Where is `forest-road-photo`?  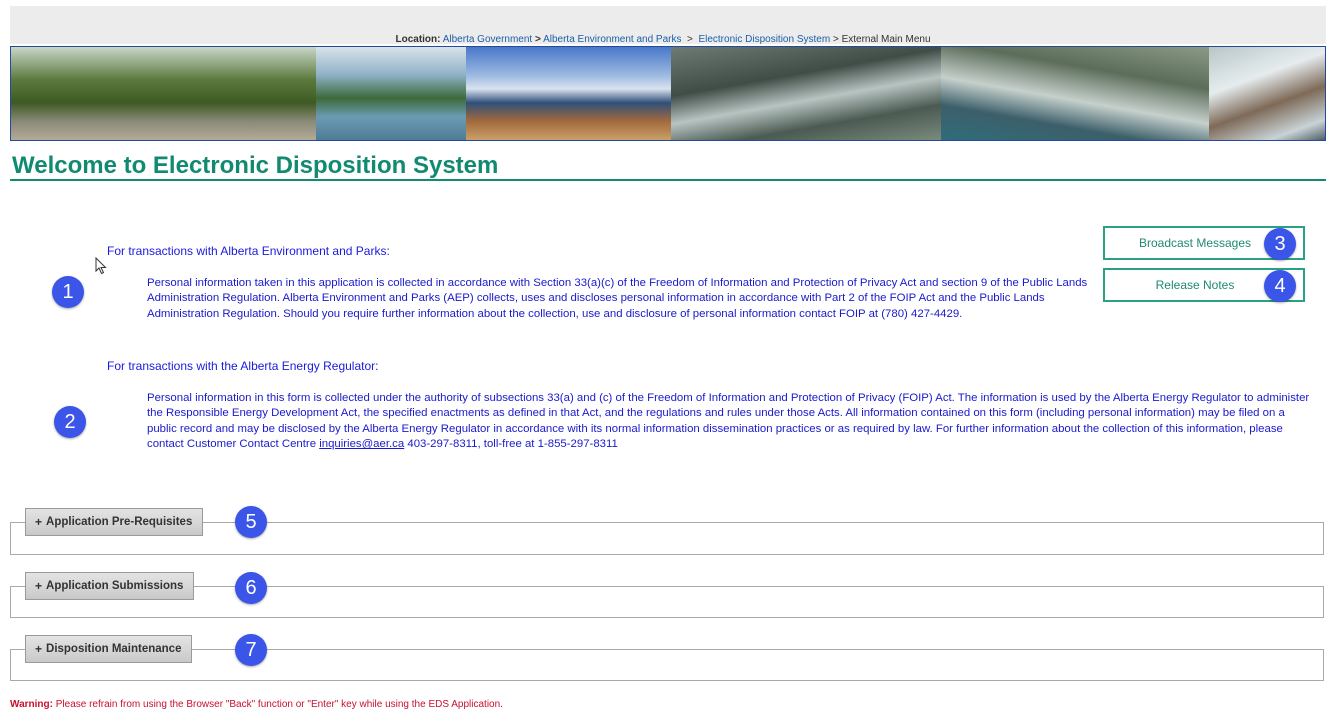 forest-road-photo is located at coordinates (163, 93).